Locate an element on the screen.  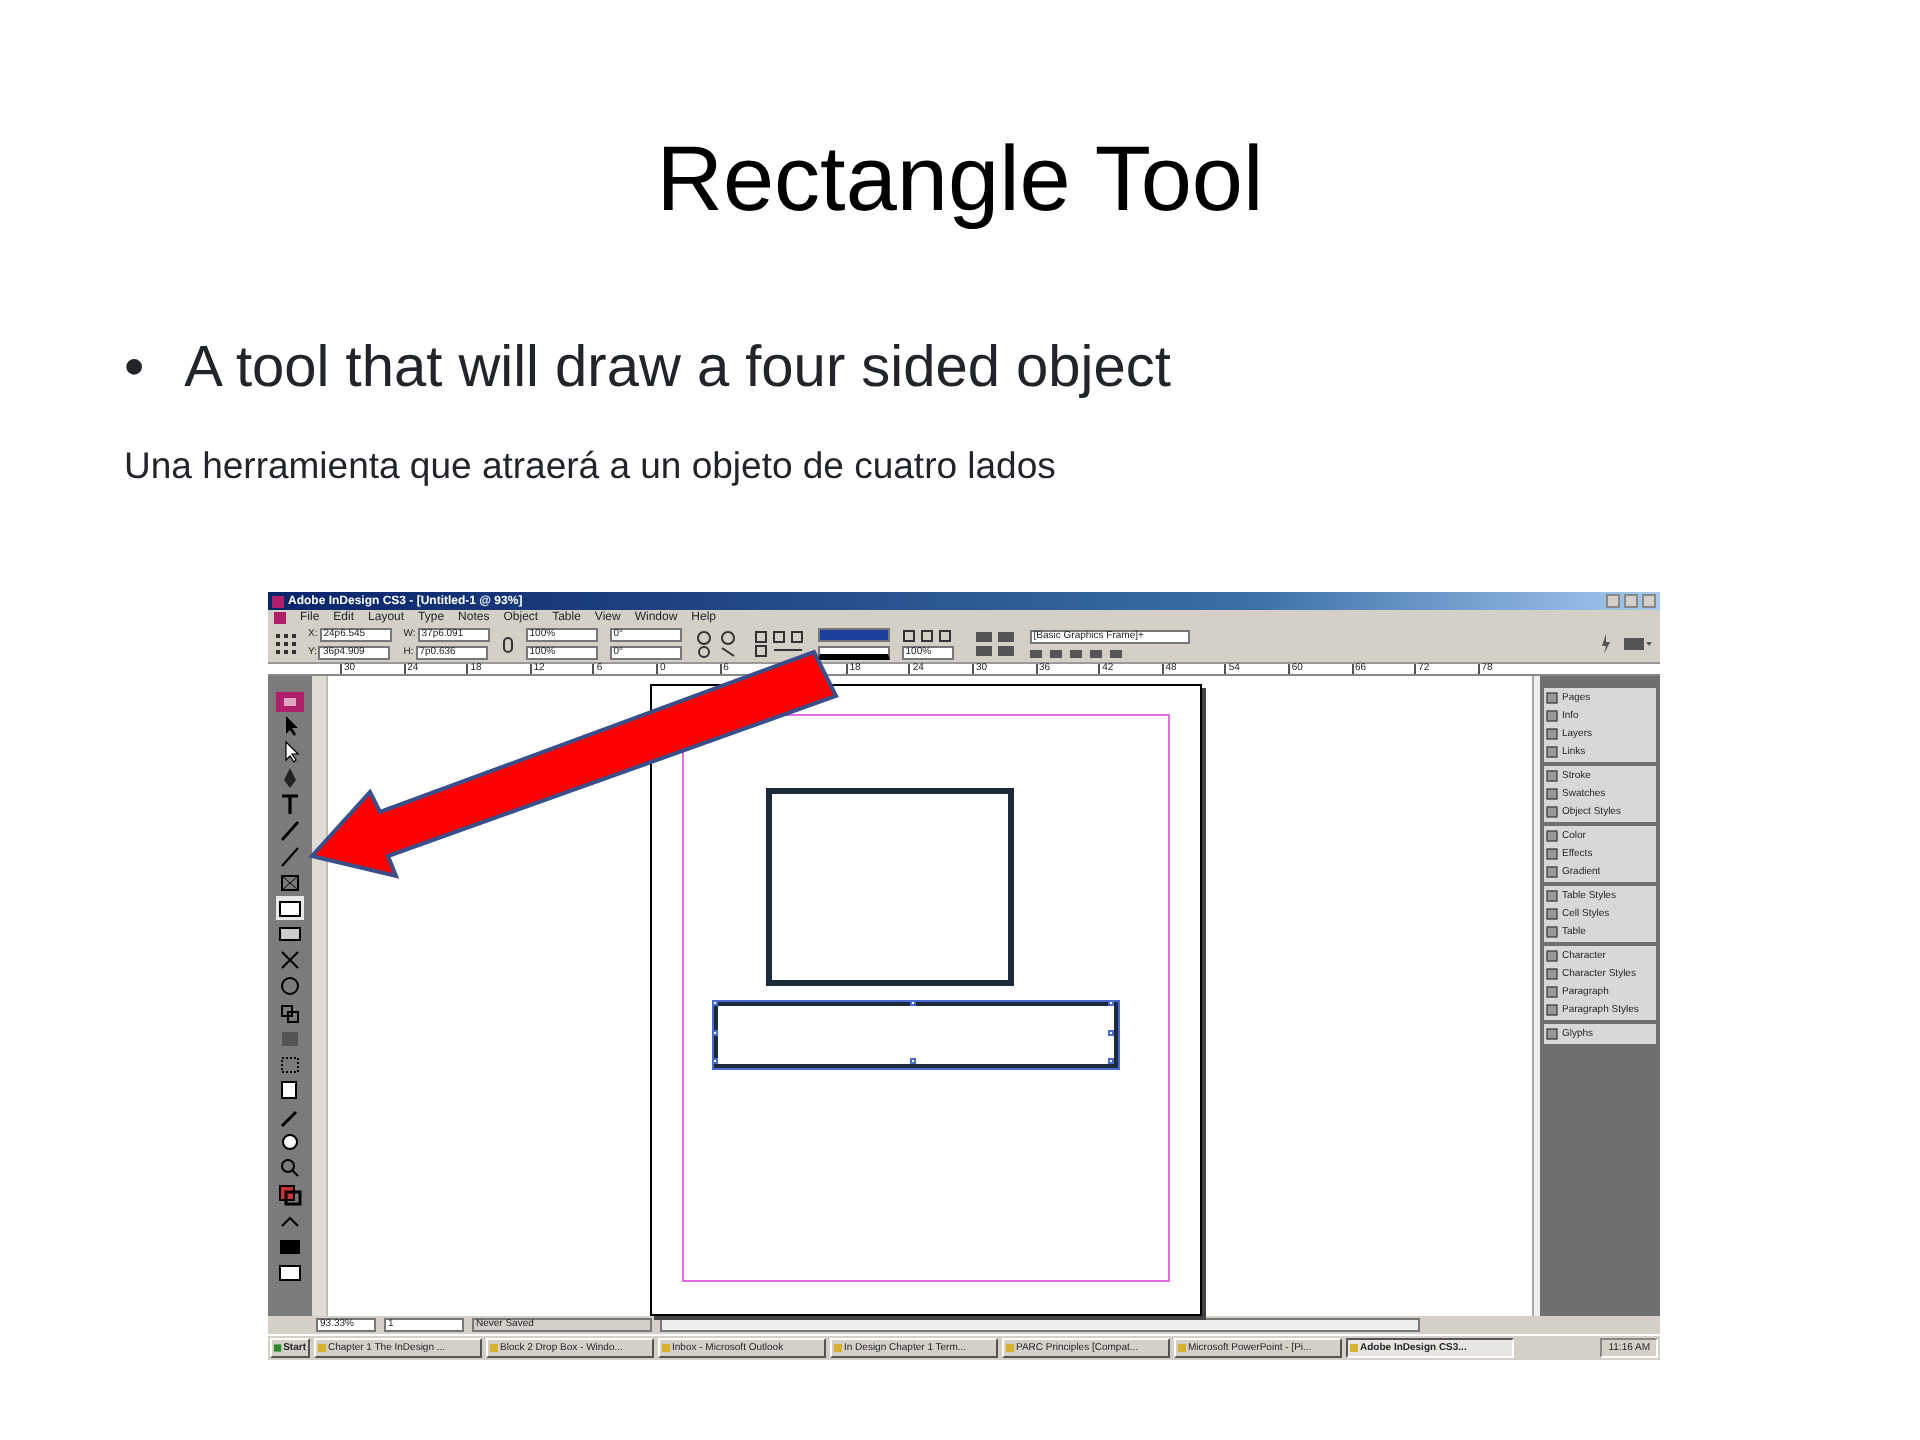
type-icon is located at coordinates (290, 804).